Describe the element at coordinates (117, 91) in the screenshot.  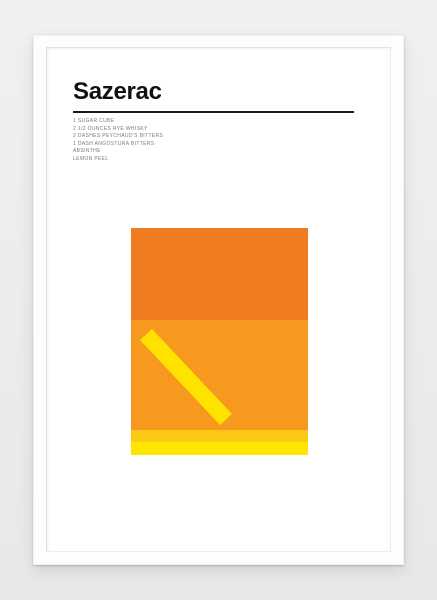
I see `poster-title: Sazerac` at that location.